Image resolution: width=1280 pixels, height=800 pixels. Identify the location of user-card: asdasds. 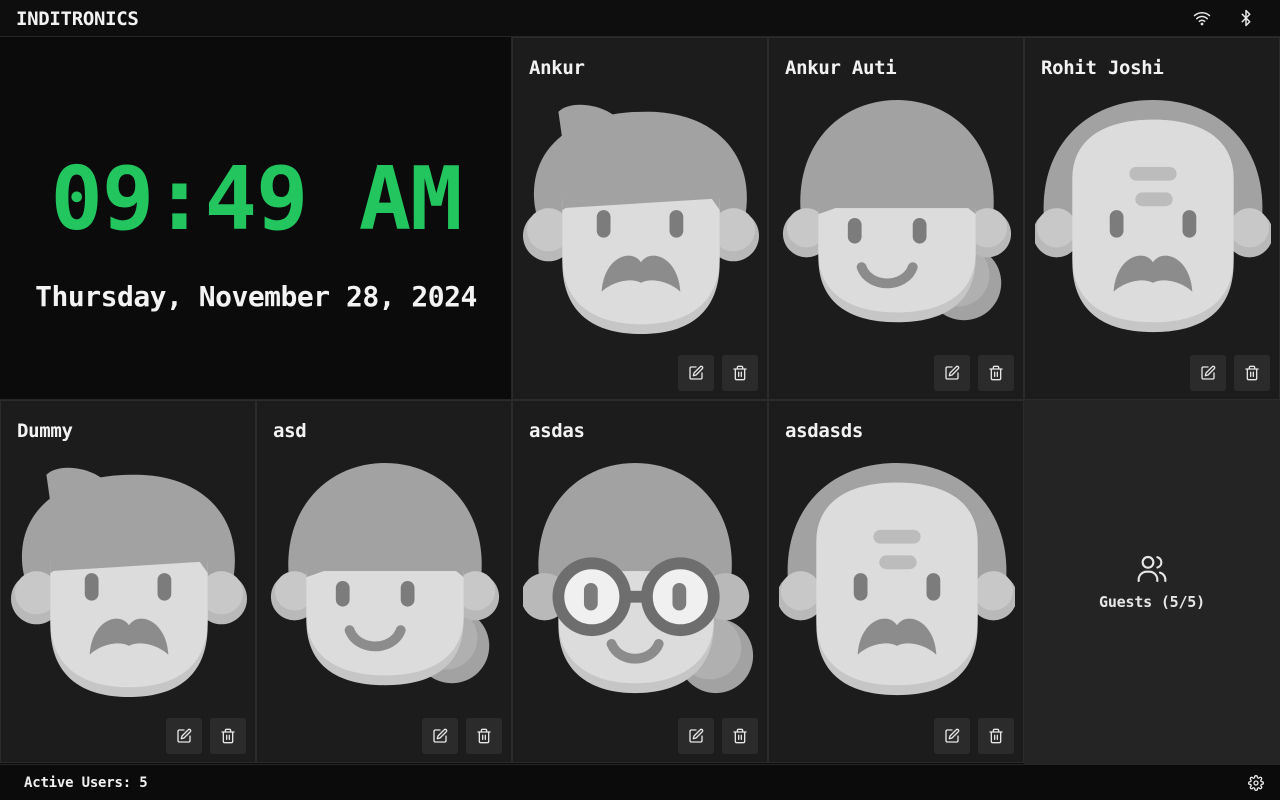
(896, 581).